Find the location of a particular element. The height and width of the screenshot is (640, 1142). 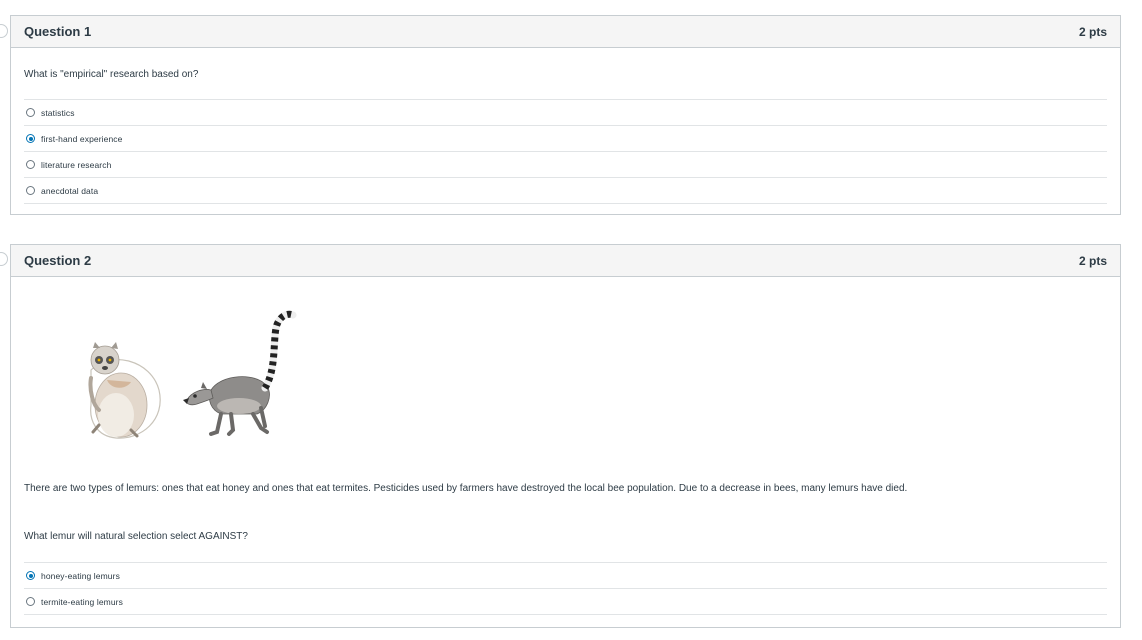

answer-statistics: statistics is located at coordinates (565, 112).